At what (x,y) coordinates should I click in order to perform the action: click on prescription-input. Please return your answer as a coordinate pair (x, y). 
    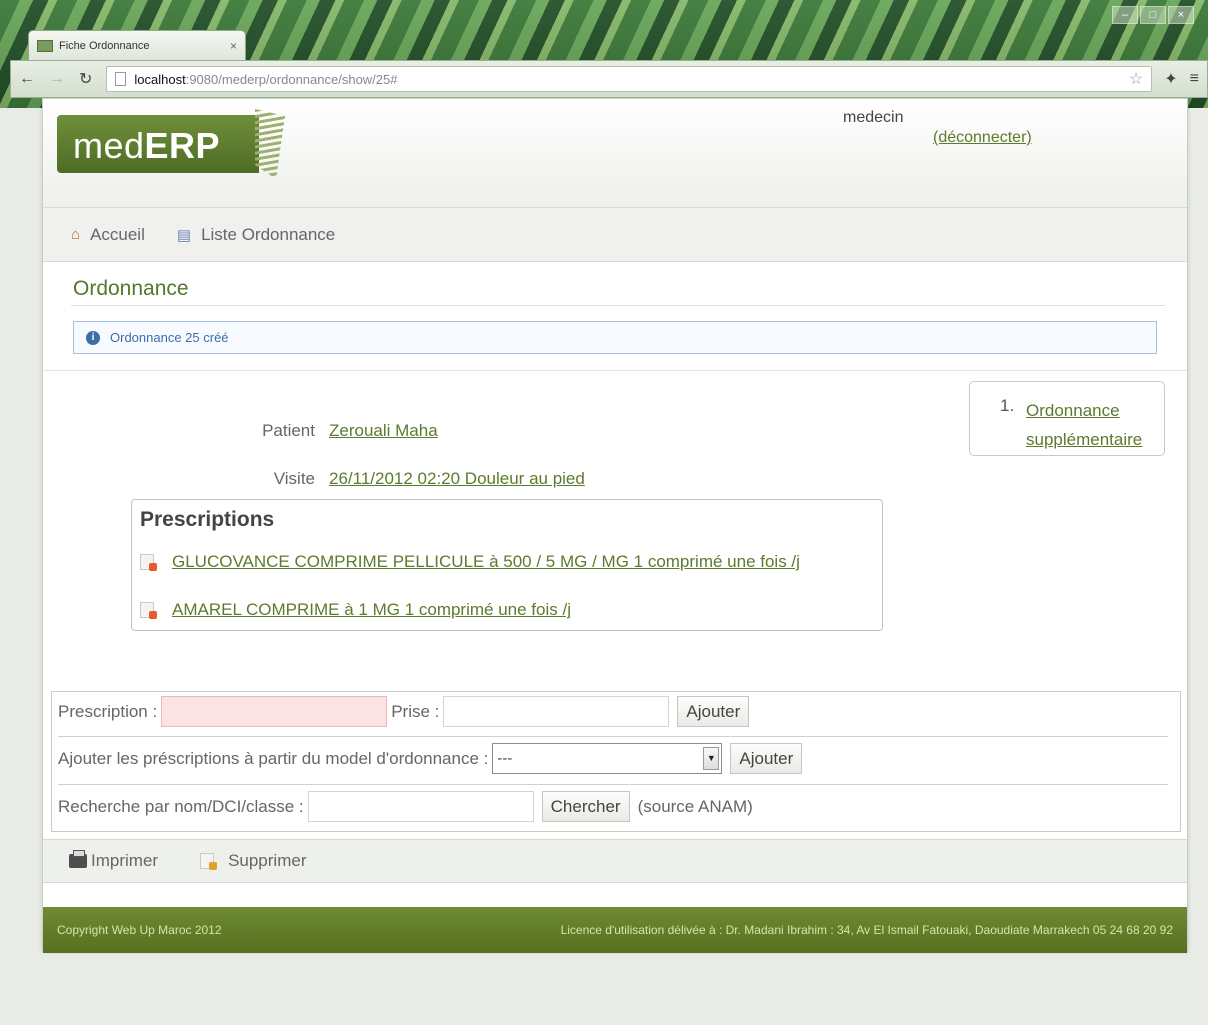
    Looking at the image, I should click on (274, 711).